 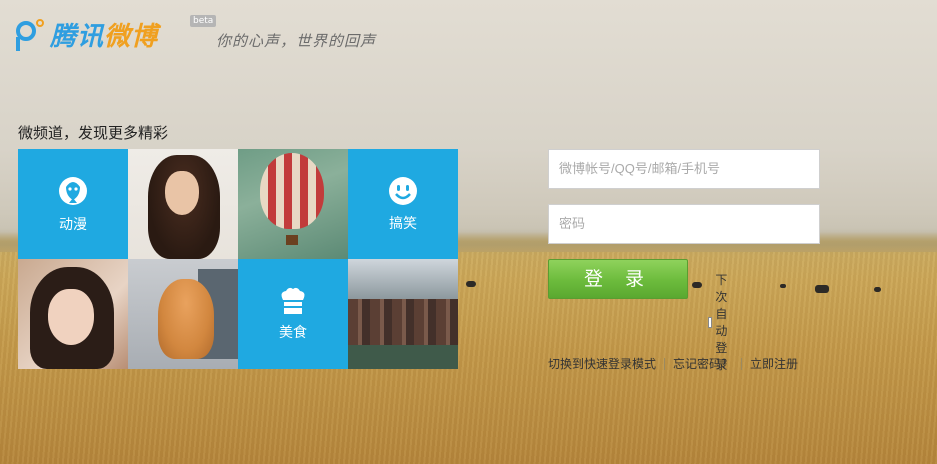 I want to click on channel-photo-portrait, so click(x=183, y=204).